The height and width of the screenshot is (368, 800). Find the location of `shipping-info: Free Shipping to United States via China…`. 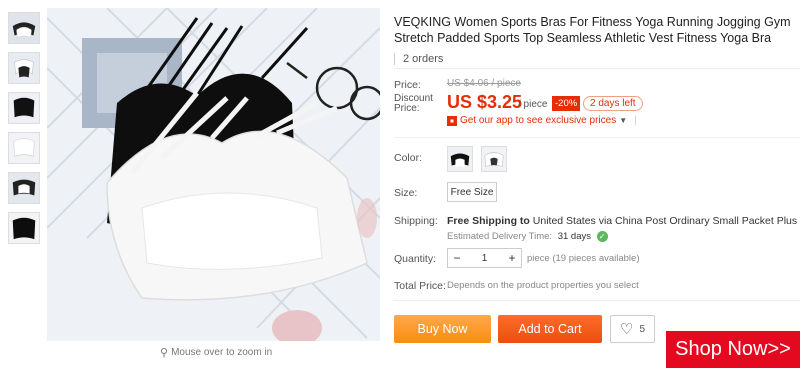

shipping-info: Free Shipping to United States via China… is located at coordinates (623, 221).